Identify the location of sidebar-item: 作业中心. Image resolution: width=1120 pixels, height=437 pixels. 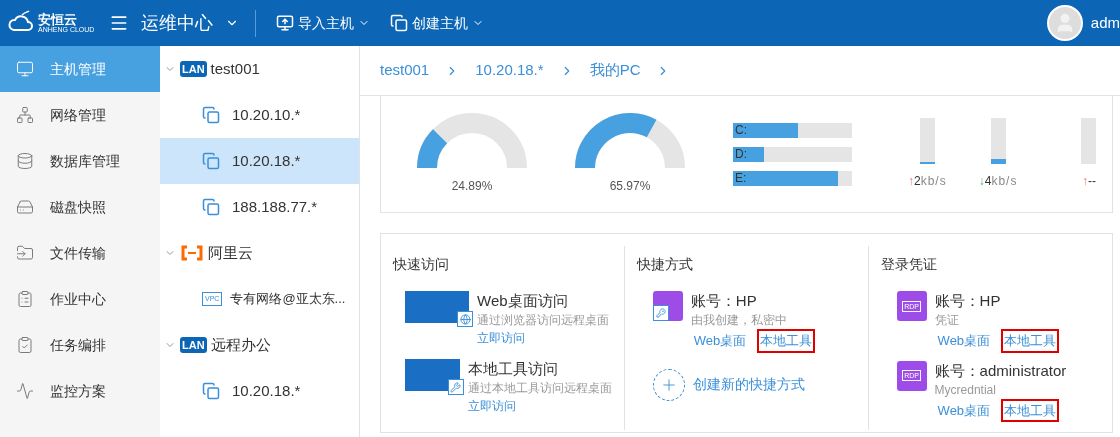
(80, 299).